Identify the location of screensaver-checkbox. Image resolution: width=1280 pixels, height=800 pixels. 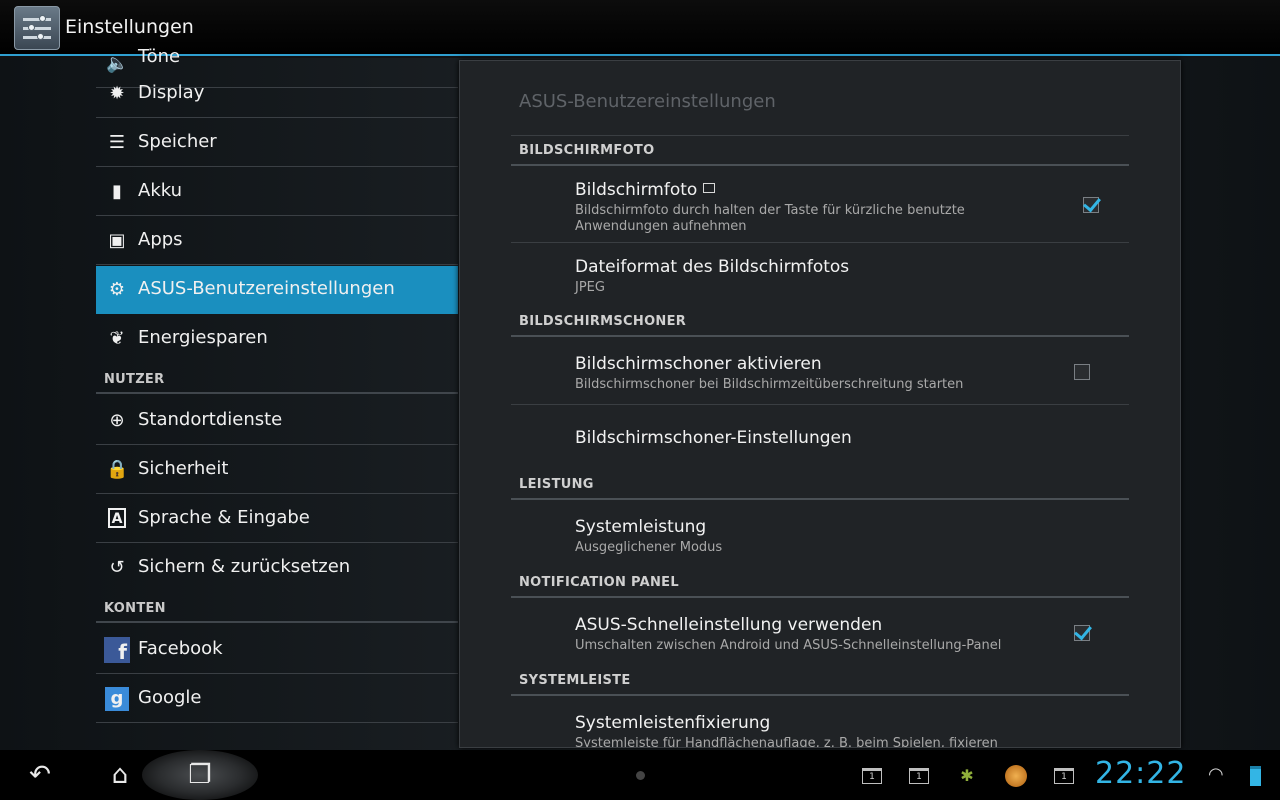
(1082, 372).